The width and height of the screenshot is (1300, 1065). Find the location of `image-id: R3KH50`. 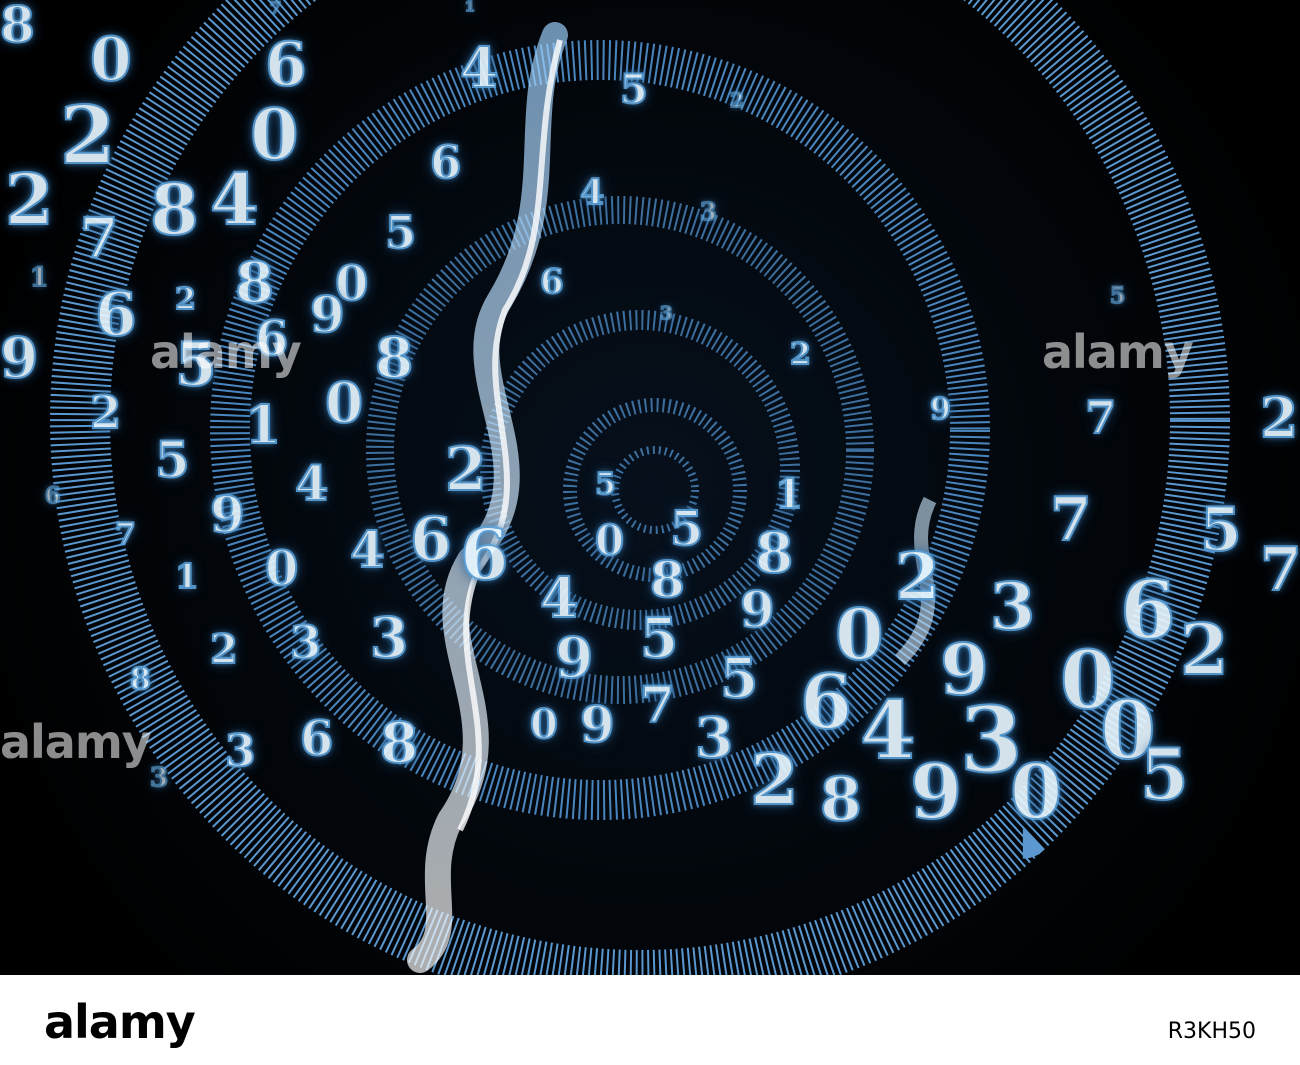

image-id: R3KH50 is located at coordinates (1211, 1031).